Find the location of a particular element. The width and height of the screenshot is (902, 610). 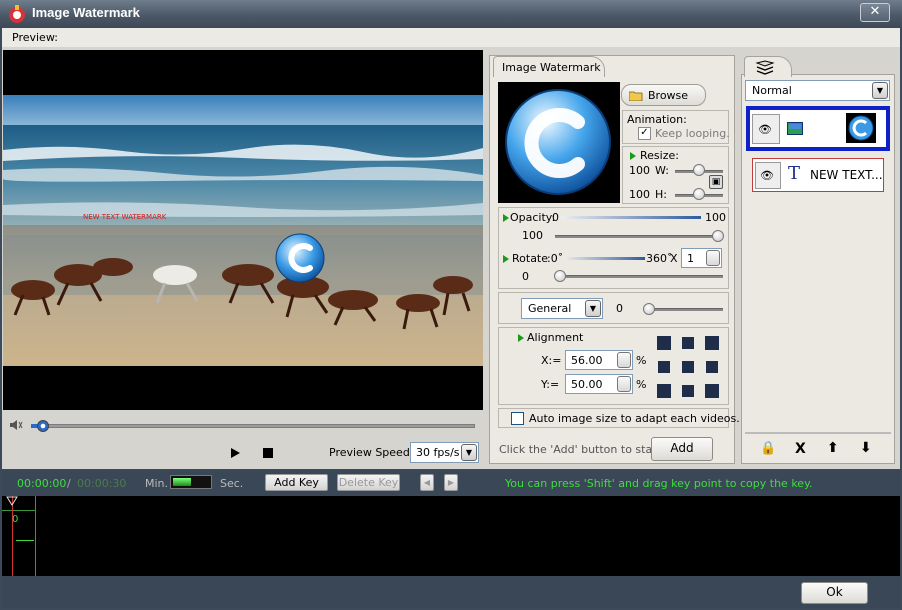

playback-bar: Preview Speed: 30 fps/s ▼ is located at coordinates (243, 453).